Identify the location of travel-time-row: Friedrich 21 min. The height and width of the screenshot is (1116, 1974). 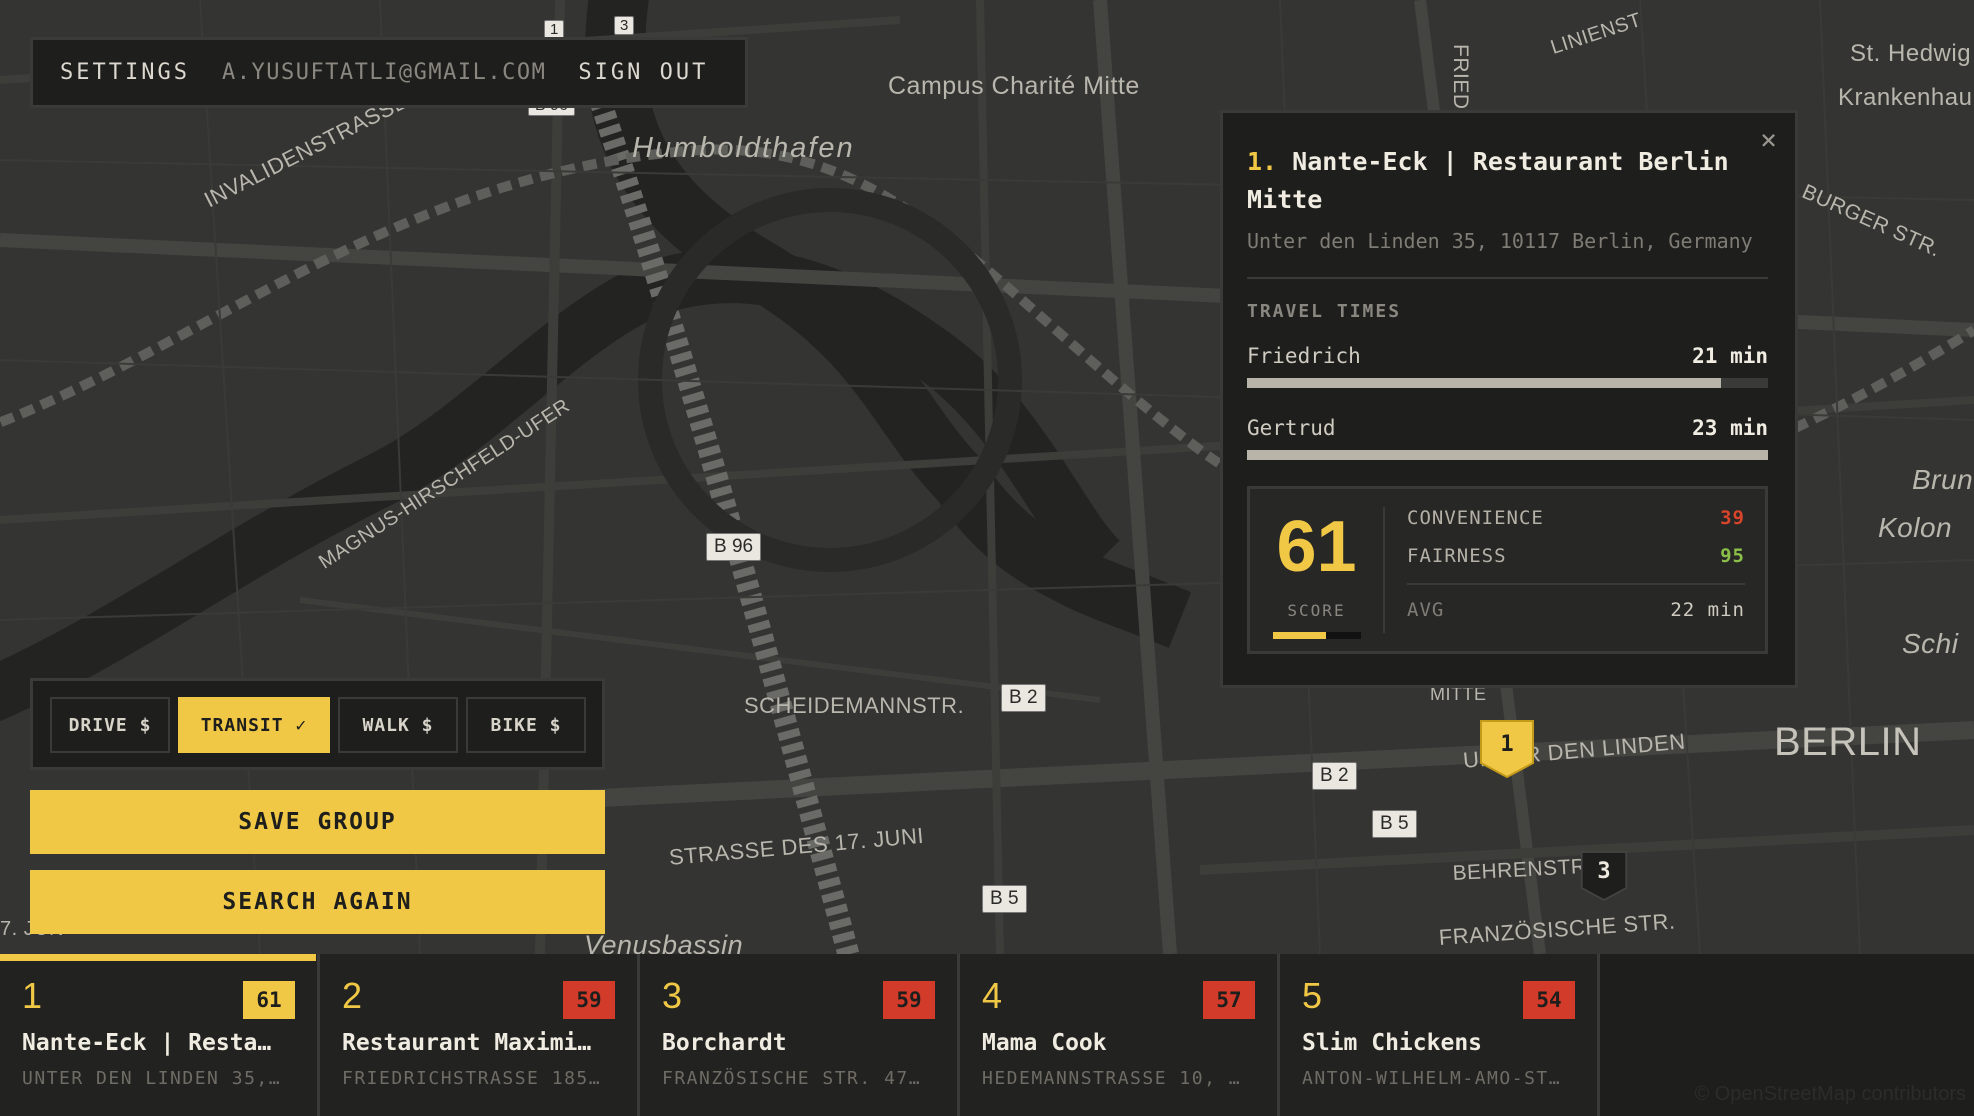
(1507, 356).